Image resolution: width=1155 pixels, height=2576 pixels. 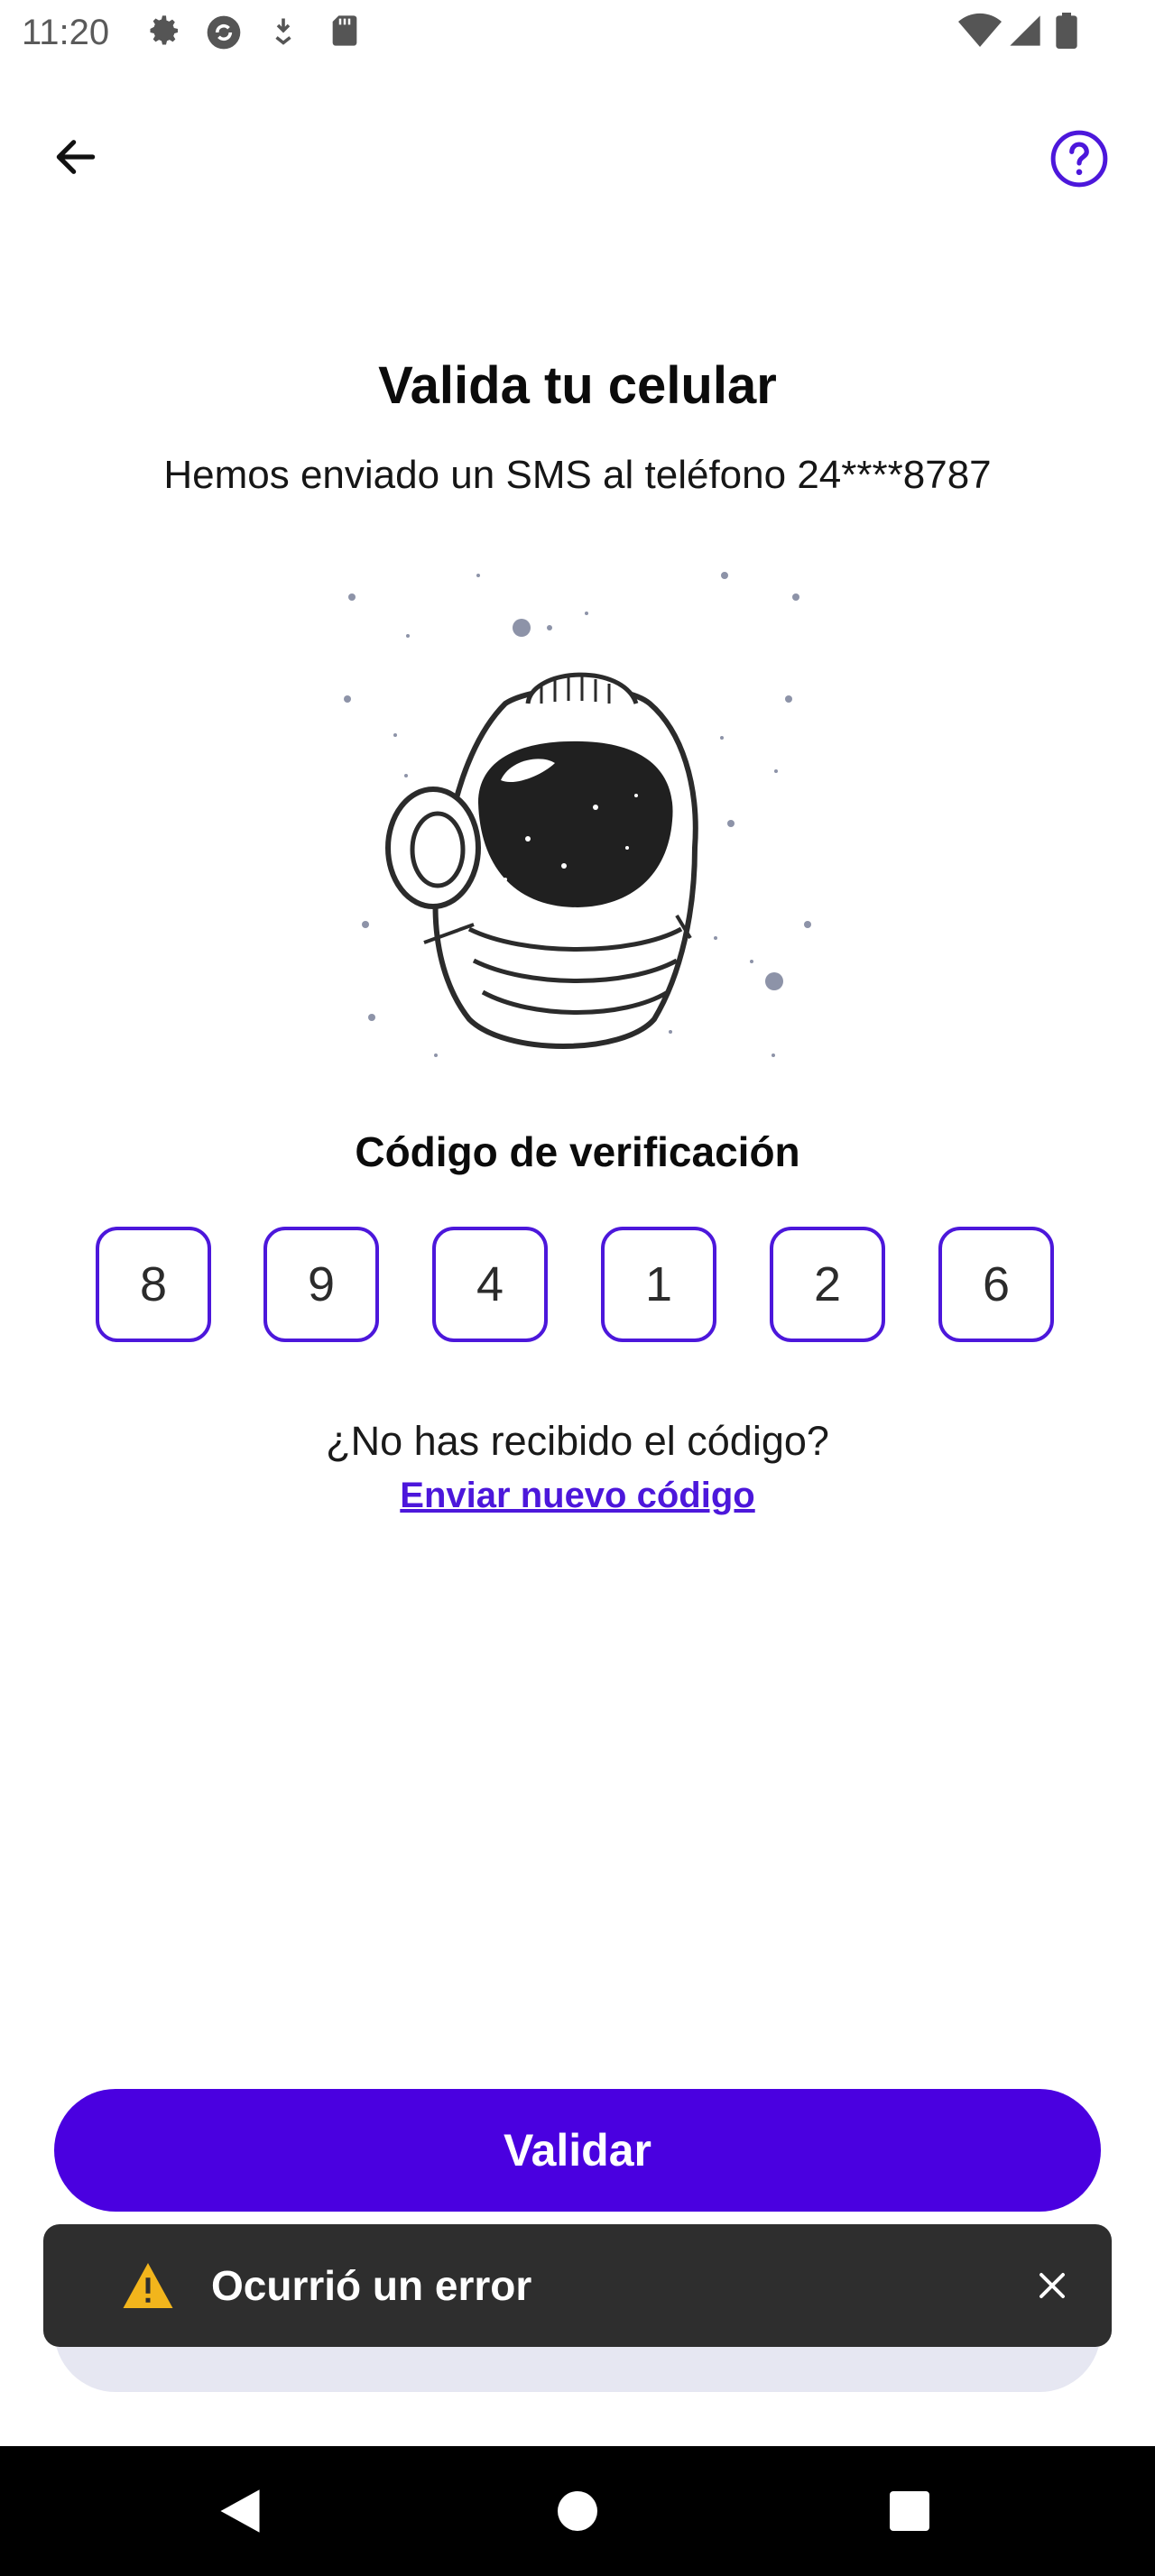 I want to click on help-button, so click(x=1079, y=158).